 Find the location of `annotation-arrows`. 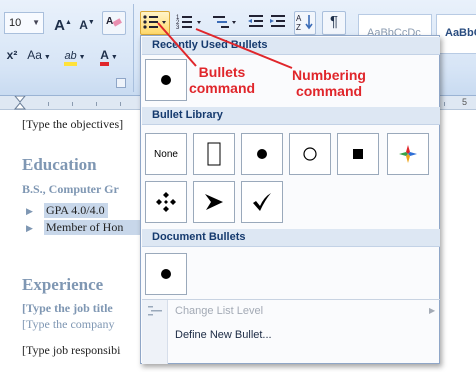

annotation-arrows is located at coordinates (225, 45).